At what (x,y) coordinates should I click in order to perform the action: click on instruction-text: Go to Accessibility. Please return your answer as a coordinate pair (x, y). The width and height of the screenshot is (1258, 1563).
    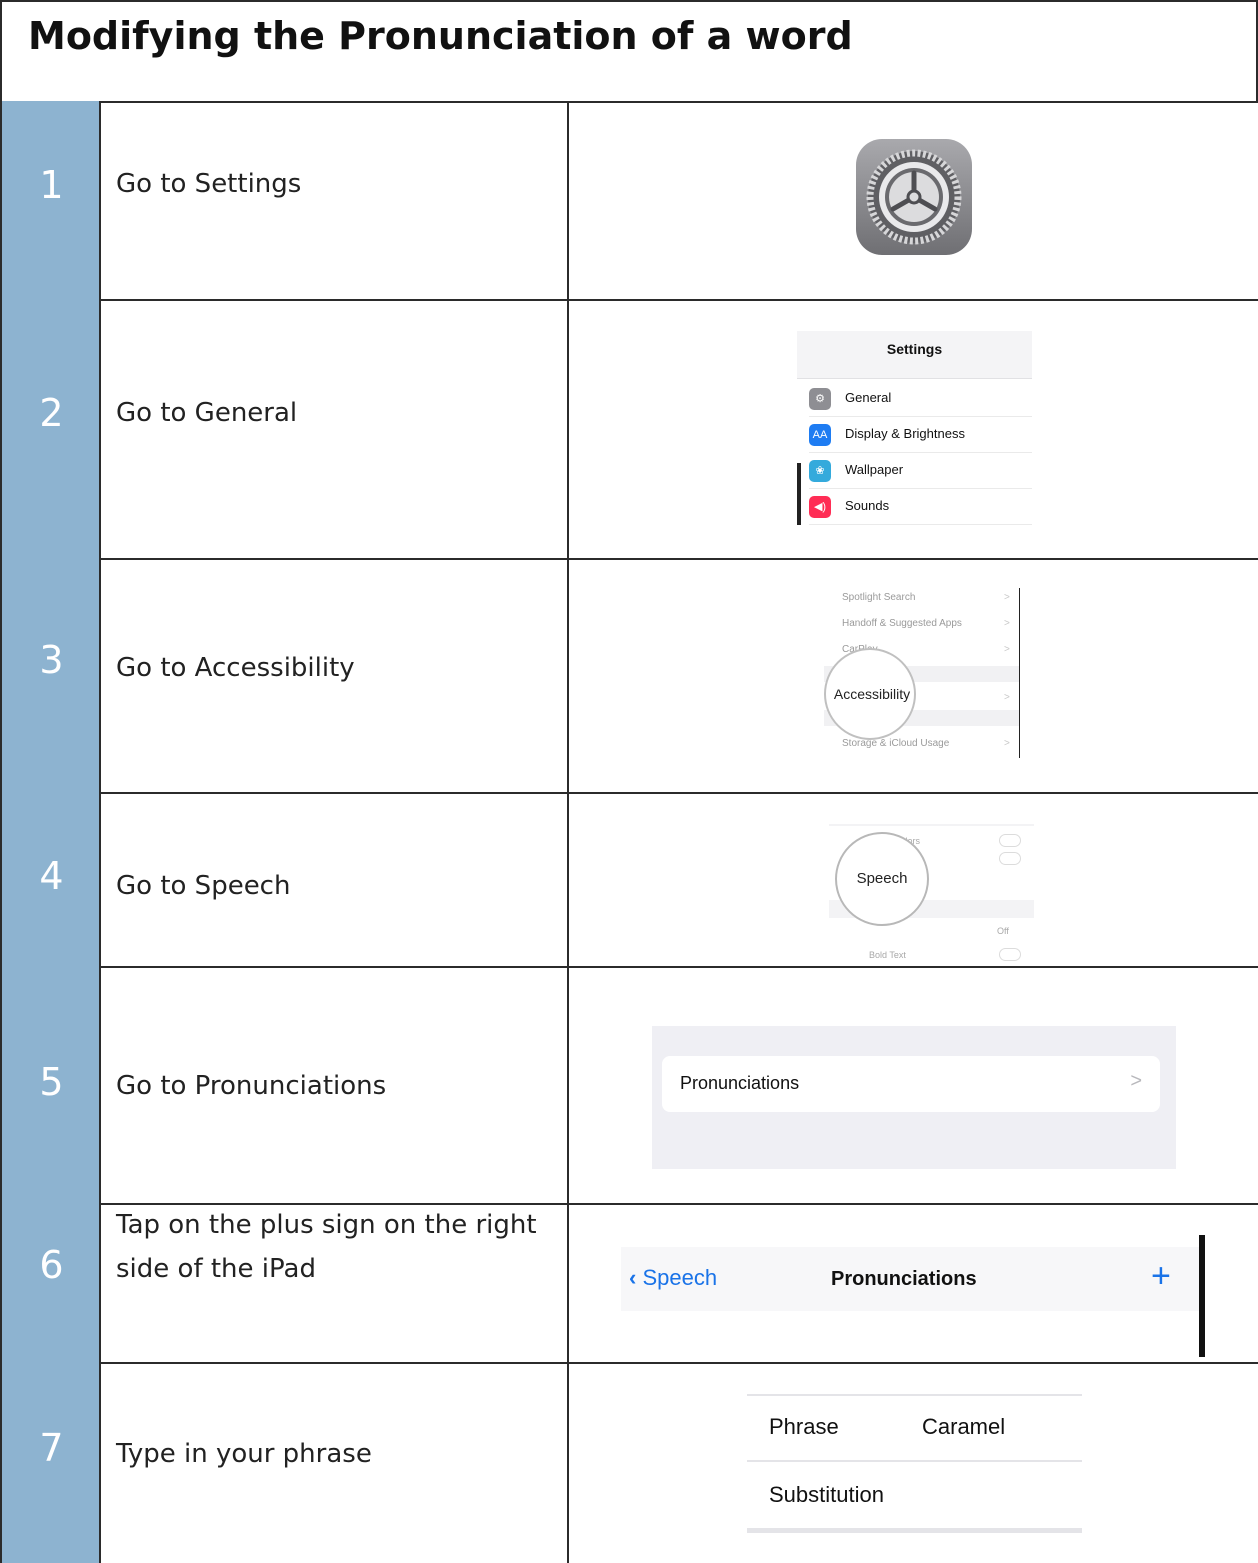
    Looking at the image, I should click on (235, 668).